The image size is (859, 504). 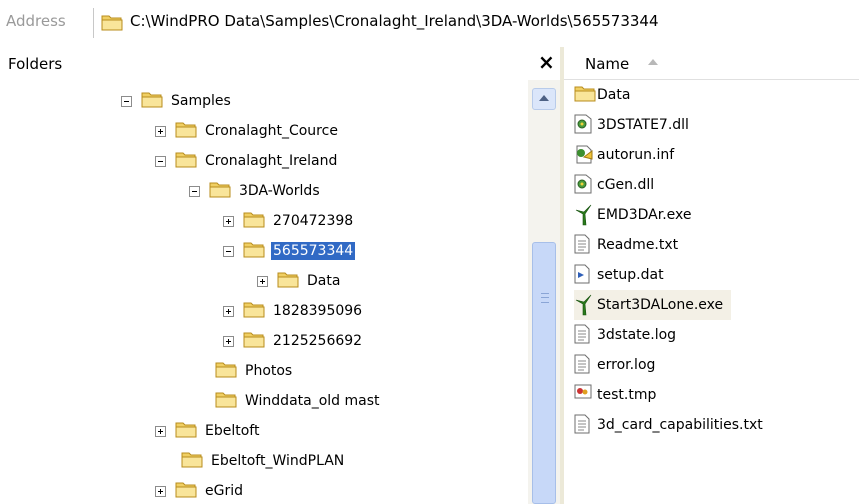 I want to click on tree-item-label: eGrid, so click(x=224, y=491).